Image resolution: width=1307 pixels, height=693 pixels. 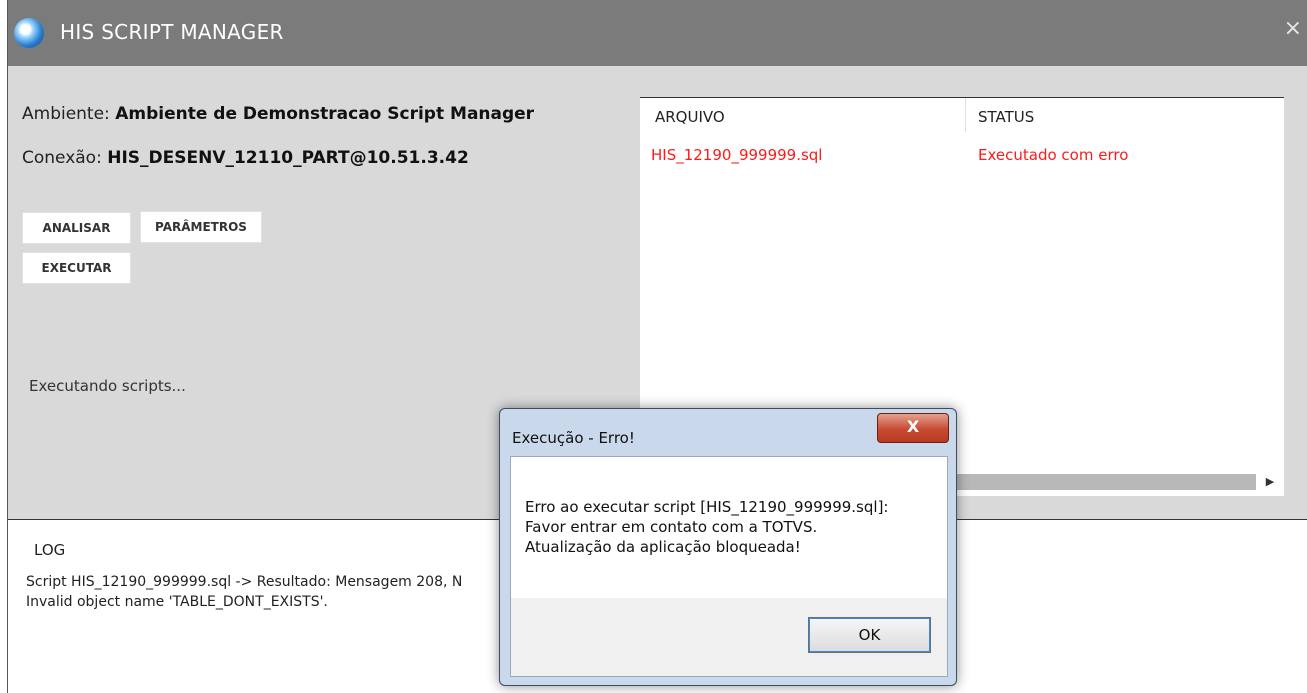 What do you see at coordinates (1053, 155) in the screenshot?
I see `row-status-cell: Executado com erro` at bounding box center [1053, 155].